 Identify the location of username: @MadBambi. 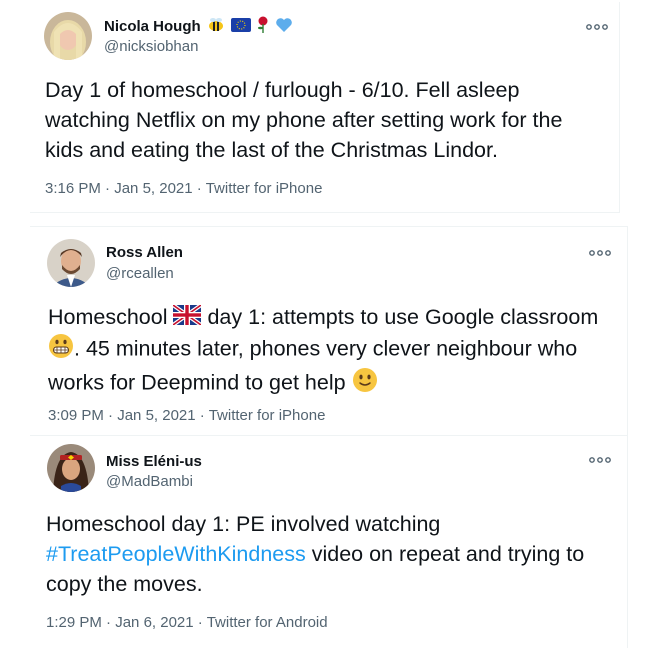
(149, 481).